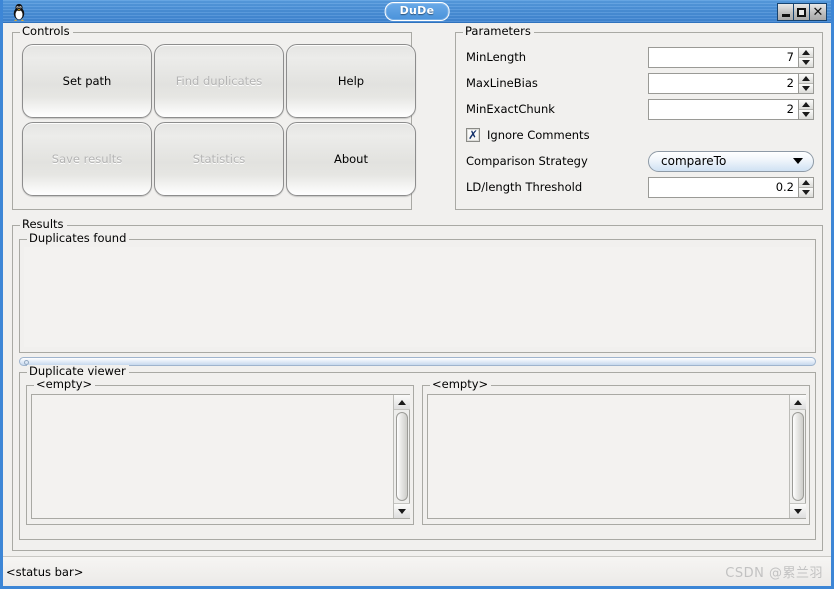  What do you see at coordinates (19, 12) in the screenshot?
I see `tux-penguin-icon` at bounding box center [19, 12].